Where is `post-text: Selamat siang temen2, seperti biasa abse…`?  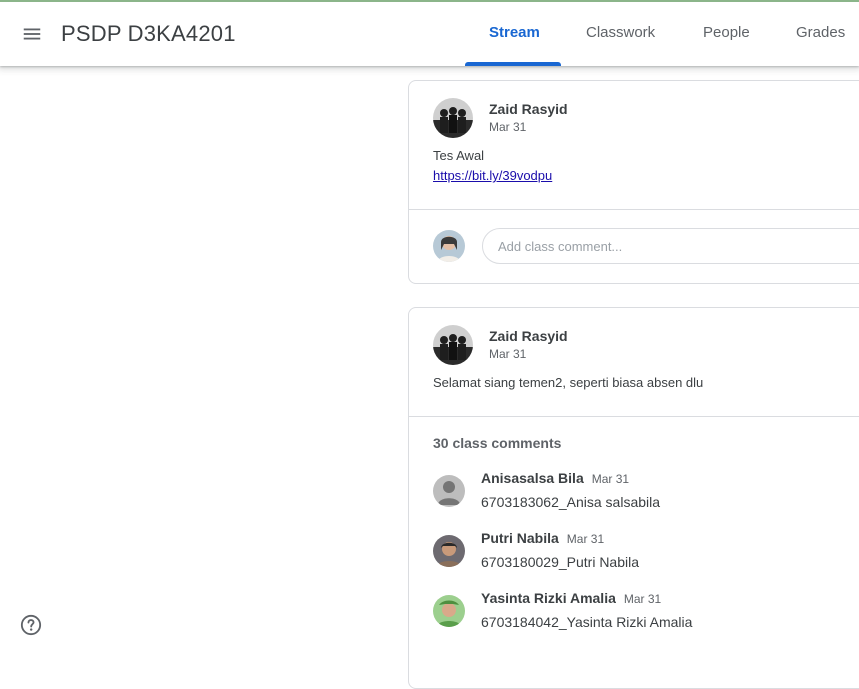
post-text: Selamat siang temen2, seperti biasa abse… is located at coordinates (568, 382).